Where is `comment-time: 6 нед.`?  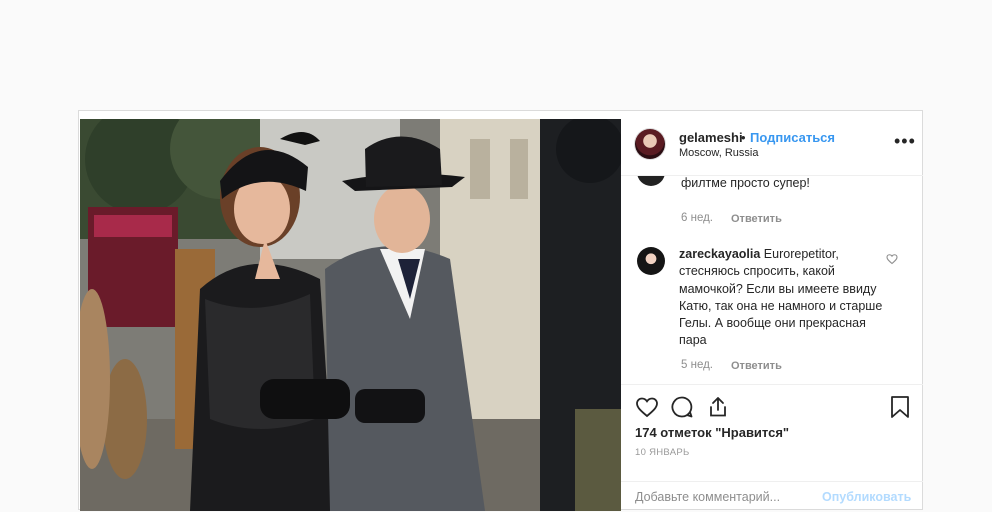
comment-time: 6 нед. is located at coordinates (697, 218).